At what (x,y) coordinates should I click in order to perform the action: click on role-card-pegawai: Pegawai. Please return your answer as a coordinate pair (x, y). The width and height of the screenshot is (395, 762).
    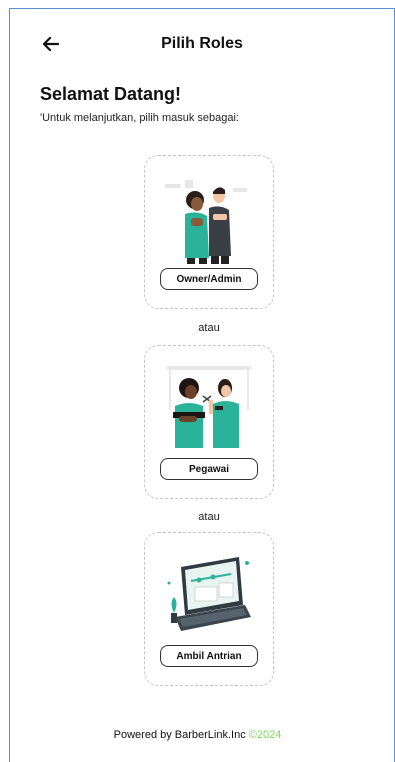
    Looking at the image, I should click on (209, 422).